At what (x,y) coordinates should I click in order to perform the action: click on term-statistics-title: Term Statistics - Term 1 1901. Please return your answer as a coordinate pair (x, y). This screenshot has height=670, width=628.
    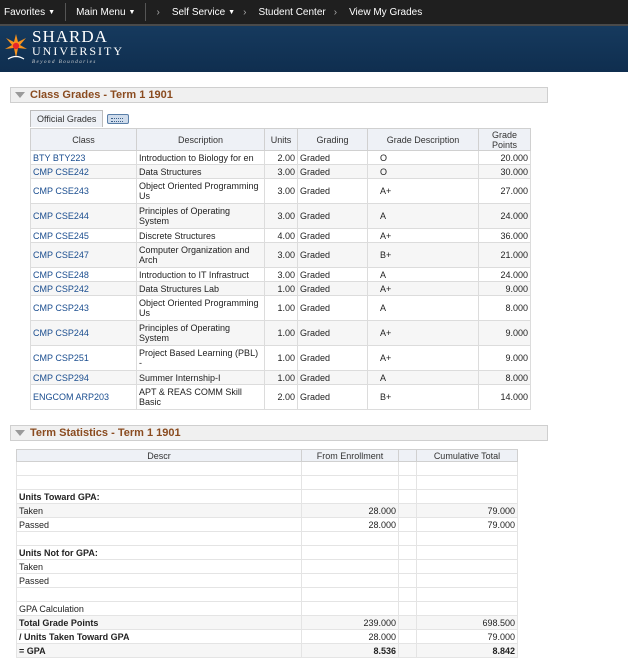
    Looking at the image, I should click on (105, 433).